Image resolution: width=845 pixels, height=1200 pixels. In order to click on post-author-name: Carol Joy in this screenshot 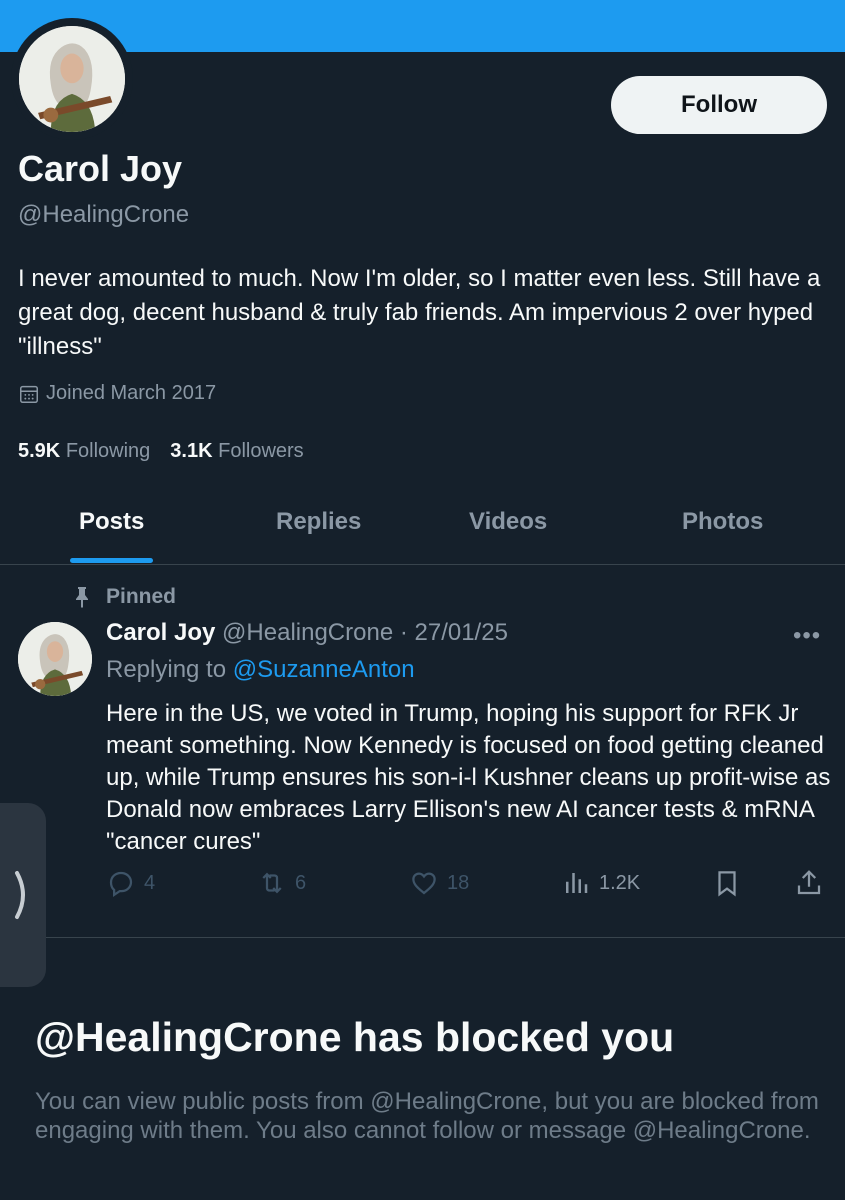, I will do `click(160, 632)`.